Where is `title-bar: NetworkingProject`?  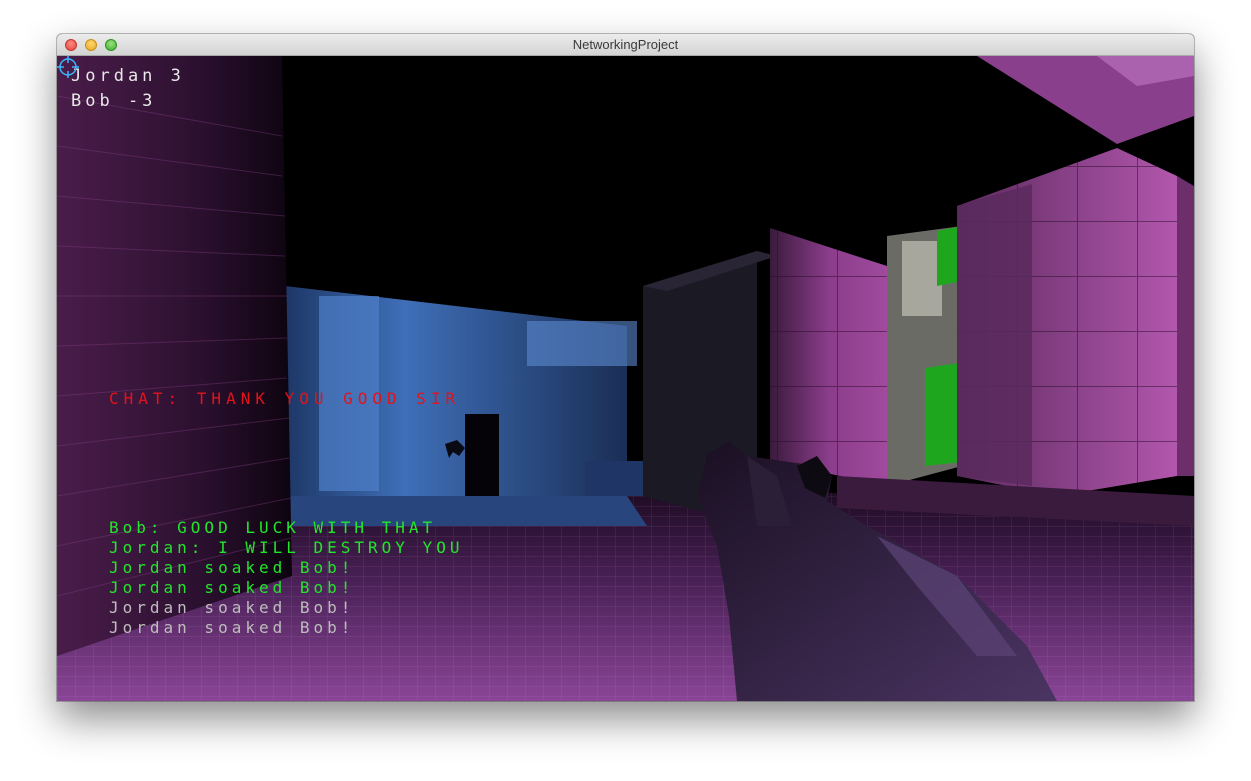 title-bar: NetworkingProject is located at coordinates (625, 45).